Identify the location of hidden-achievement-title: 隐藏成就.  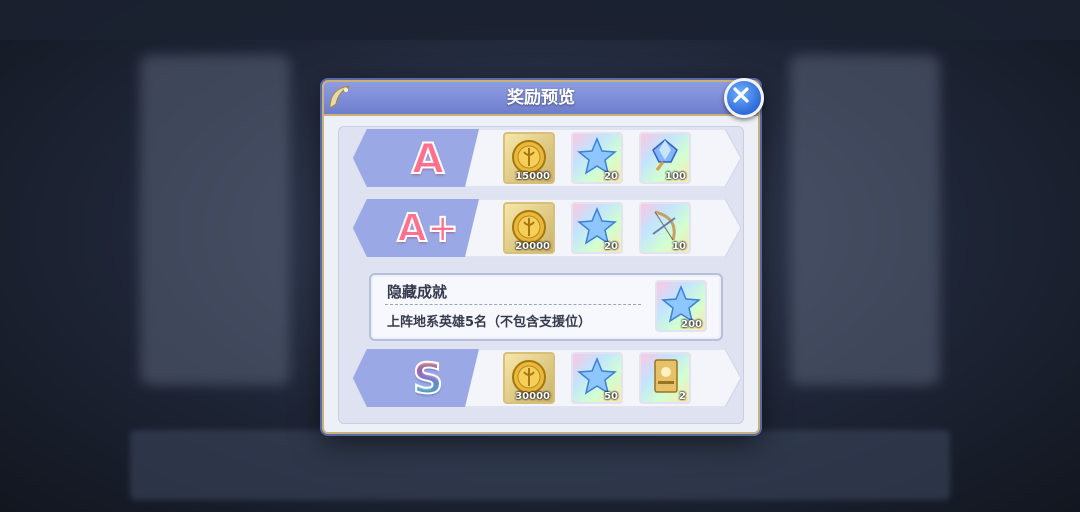
(417, 292).